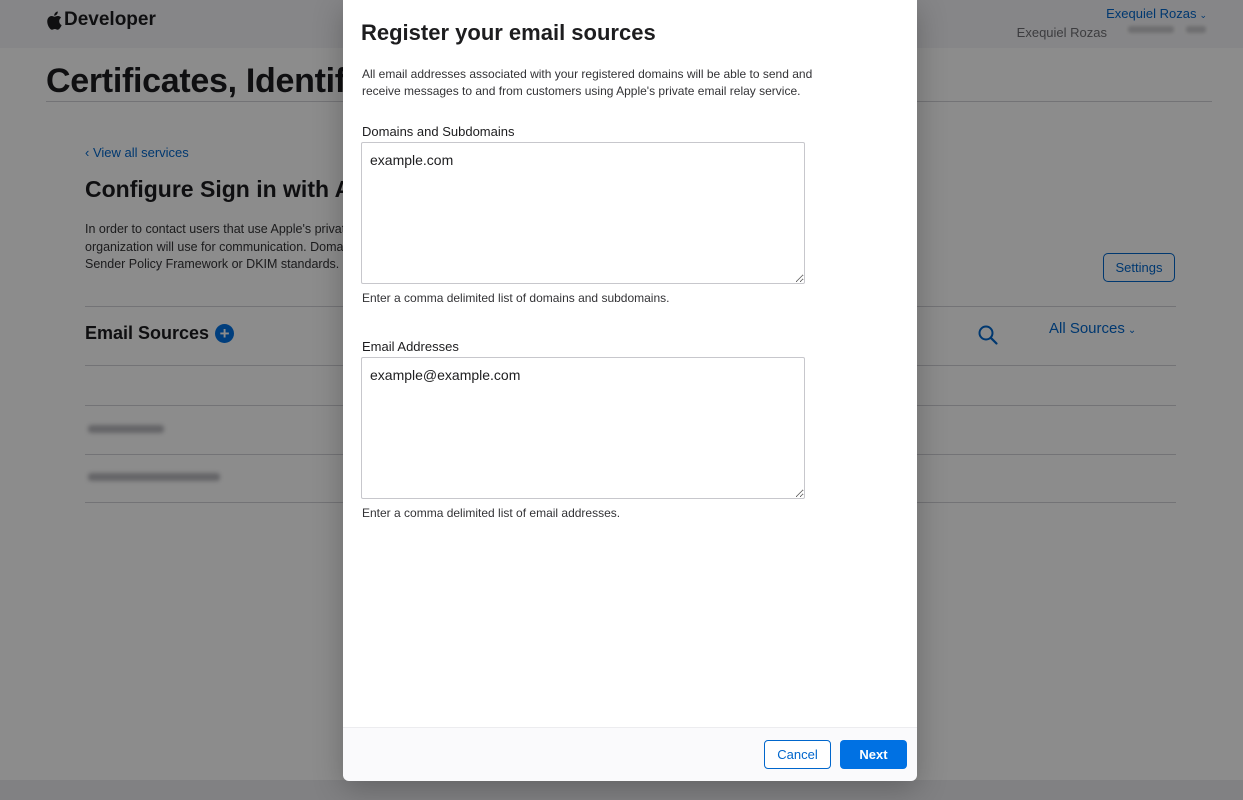  What do you see at coordinates (583, 428) in the screenshot?
I see `email-addresses-textarea: example@example.com` at bounding box center [583, 428].